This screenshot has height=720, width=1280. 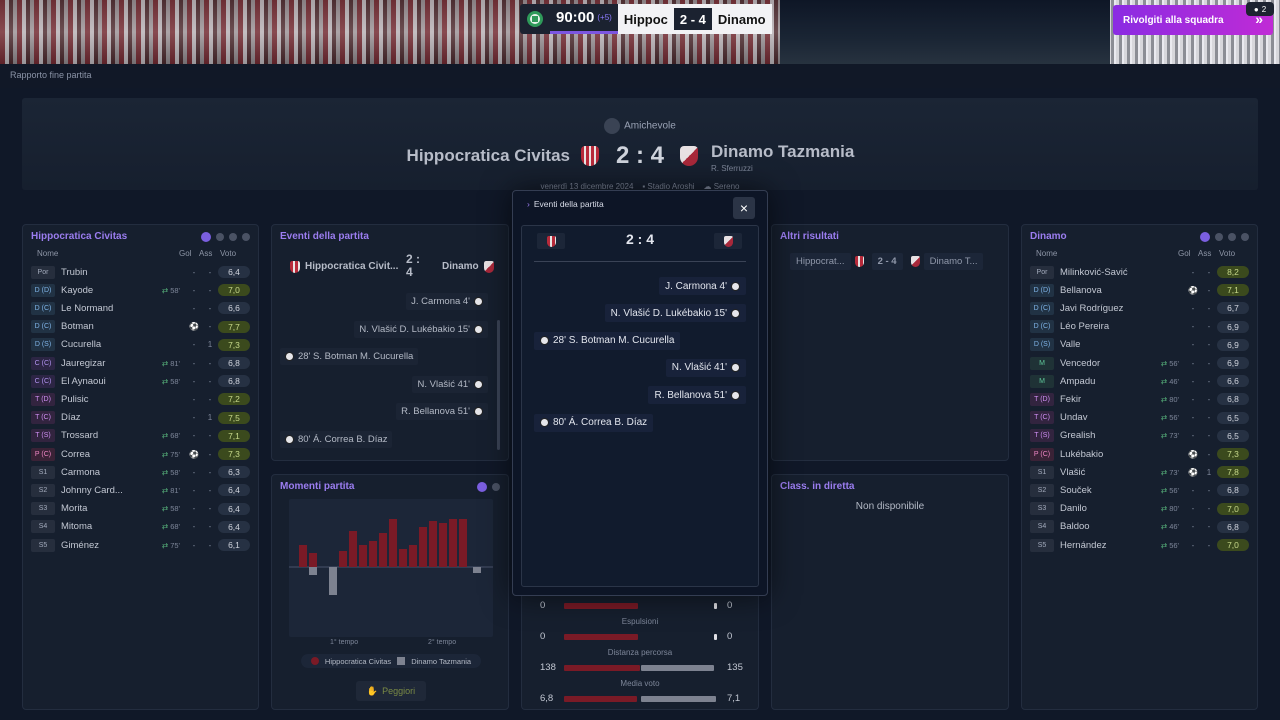 What do you see at coordinates (140, 545) in the screenshot?
I see `player-row: S5 Giménez ⇄ 75' - -6,1` at bounding box center [140, 545].